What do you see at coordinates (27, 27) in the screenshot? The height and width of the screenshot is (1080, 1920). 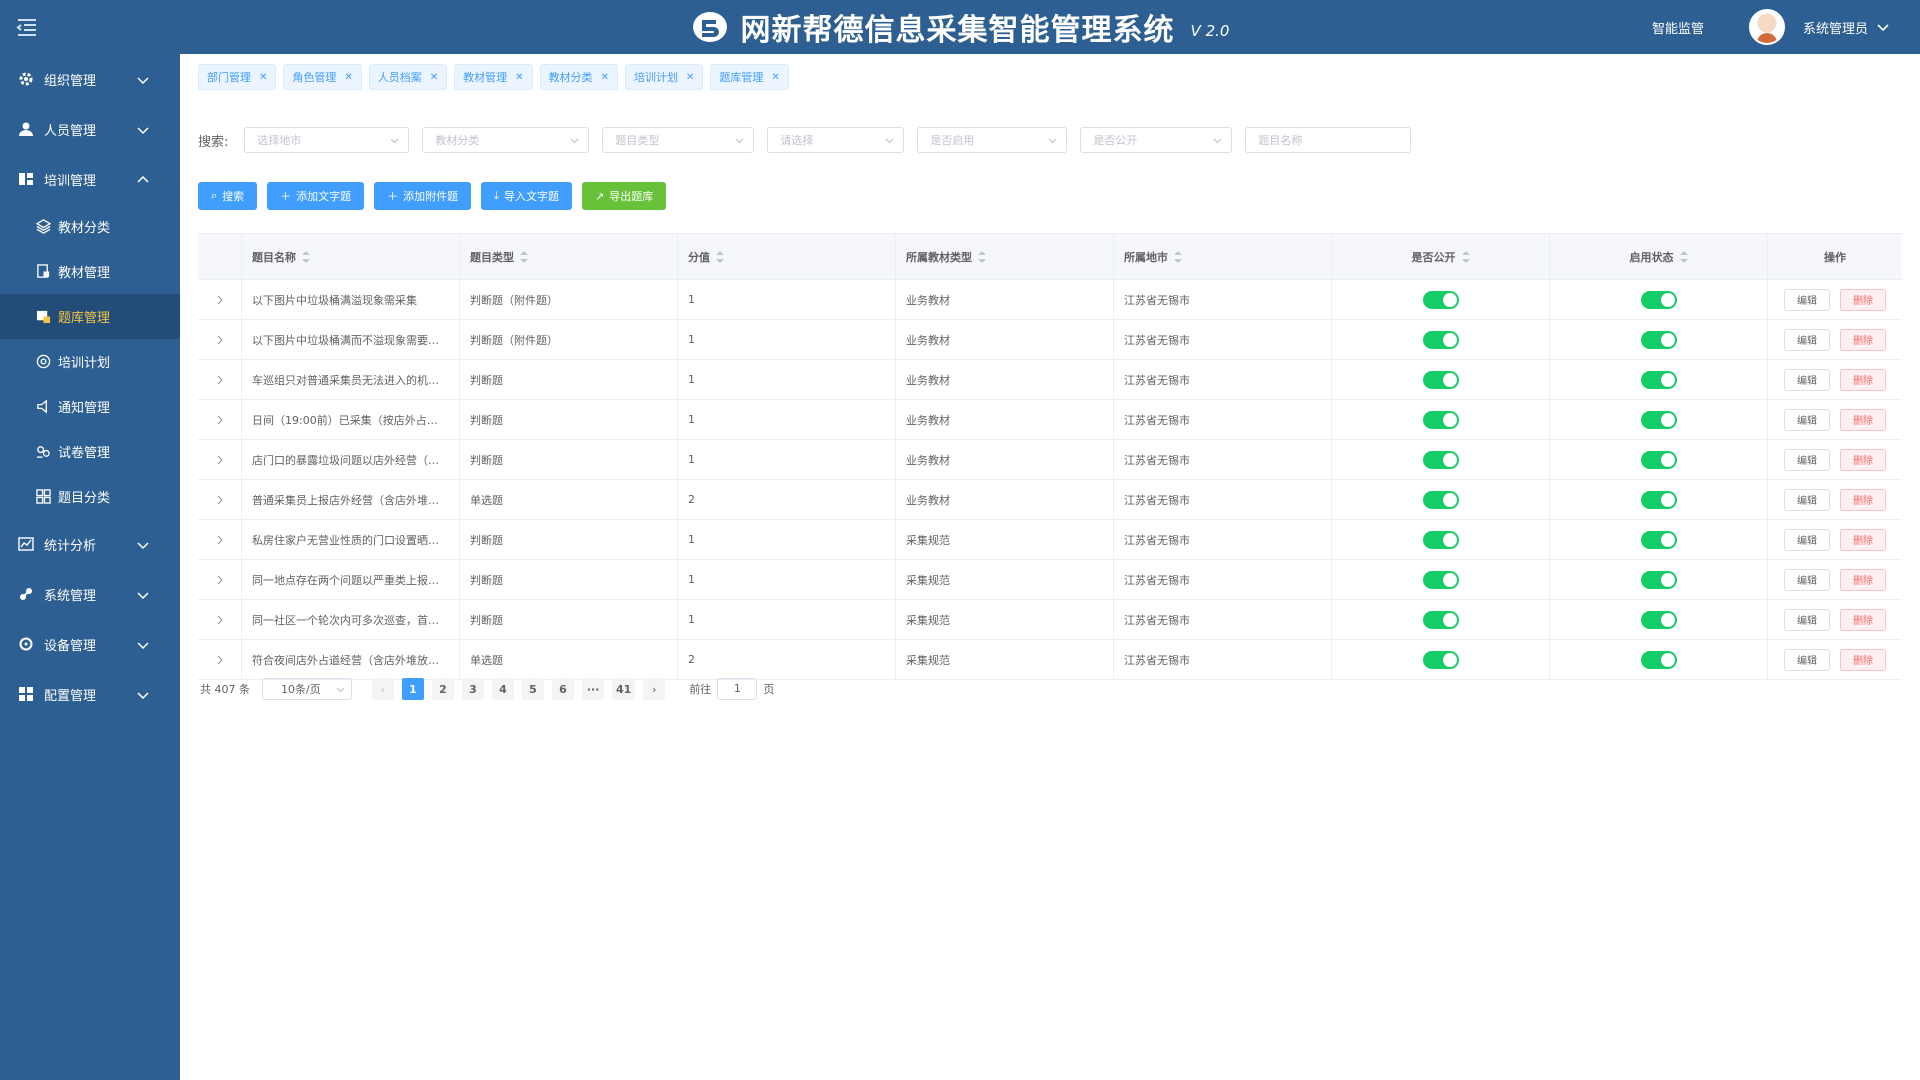 I see `menu-toggle-icon` at bounding box center [27, 27].